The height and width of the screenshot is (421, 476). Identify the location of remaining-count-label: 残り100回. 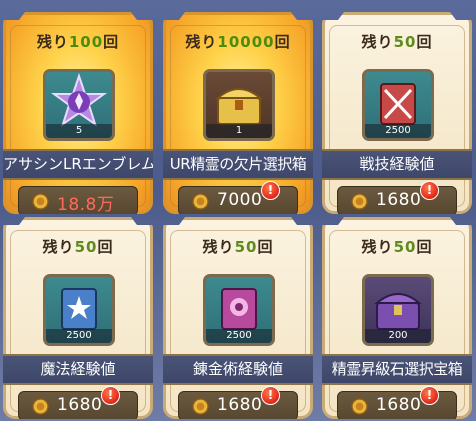
(78, 41).